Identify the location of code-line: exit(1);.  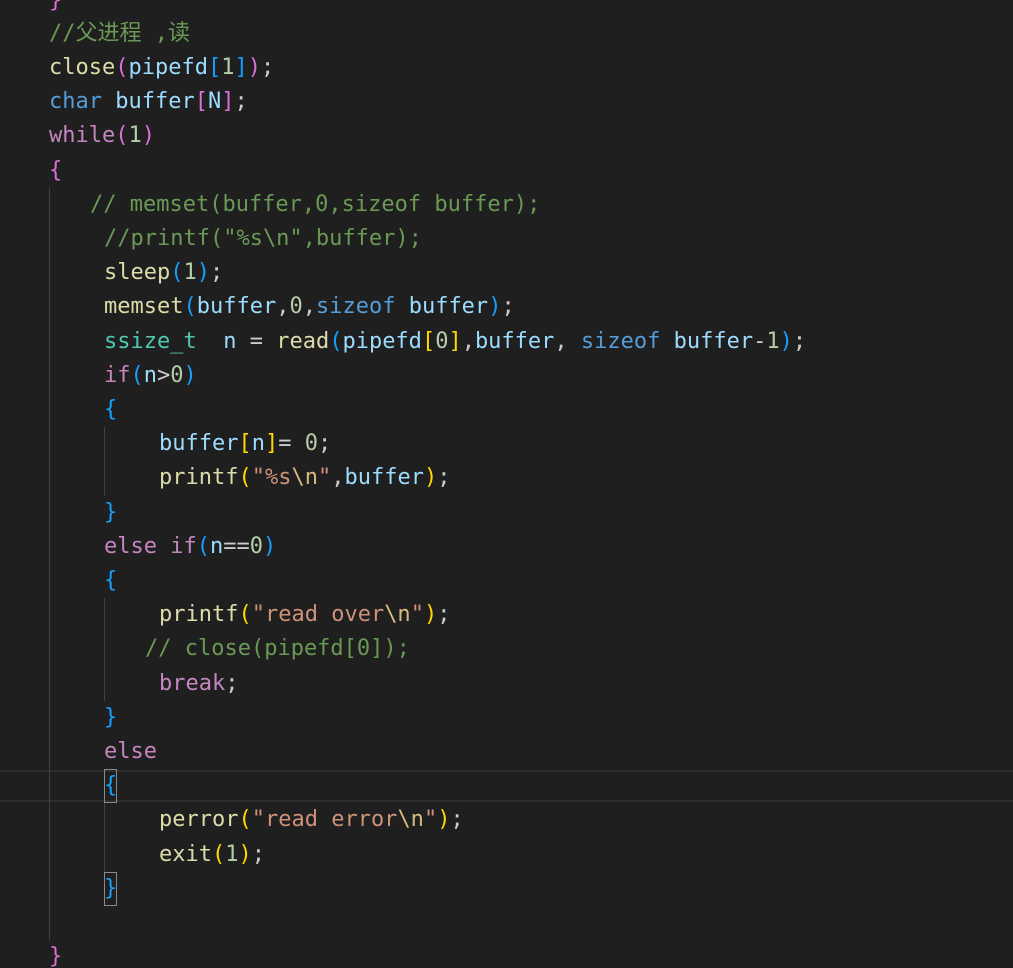
(212, 855).